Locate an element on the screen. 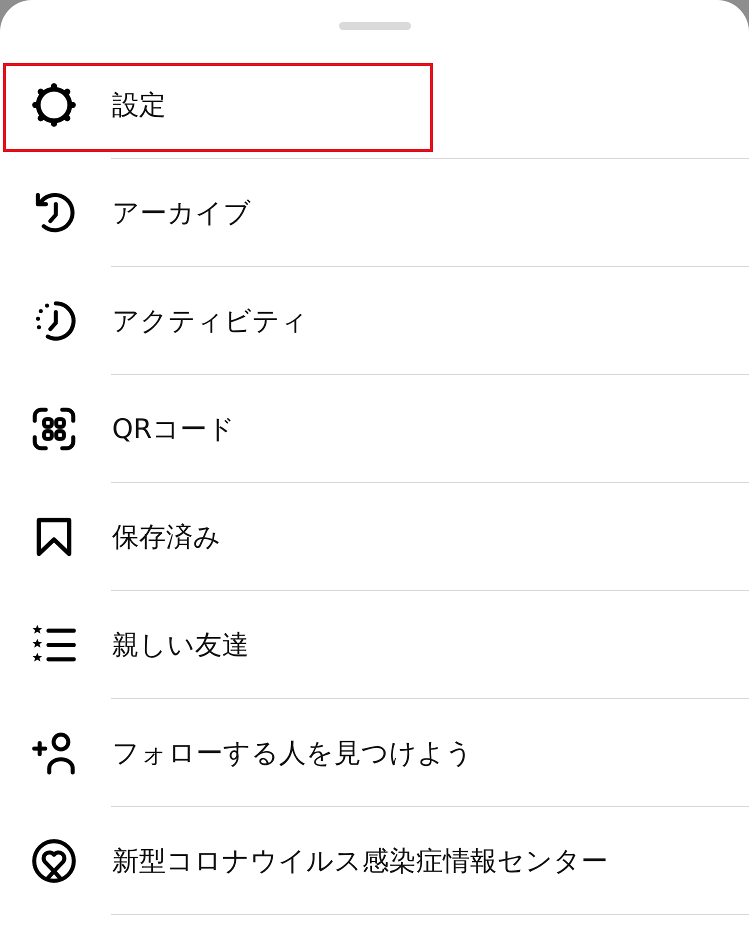 This screenshot has height=949, width=749. drag-handle is located at coordinates (374, 26).